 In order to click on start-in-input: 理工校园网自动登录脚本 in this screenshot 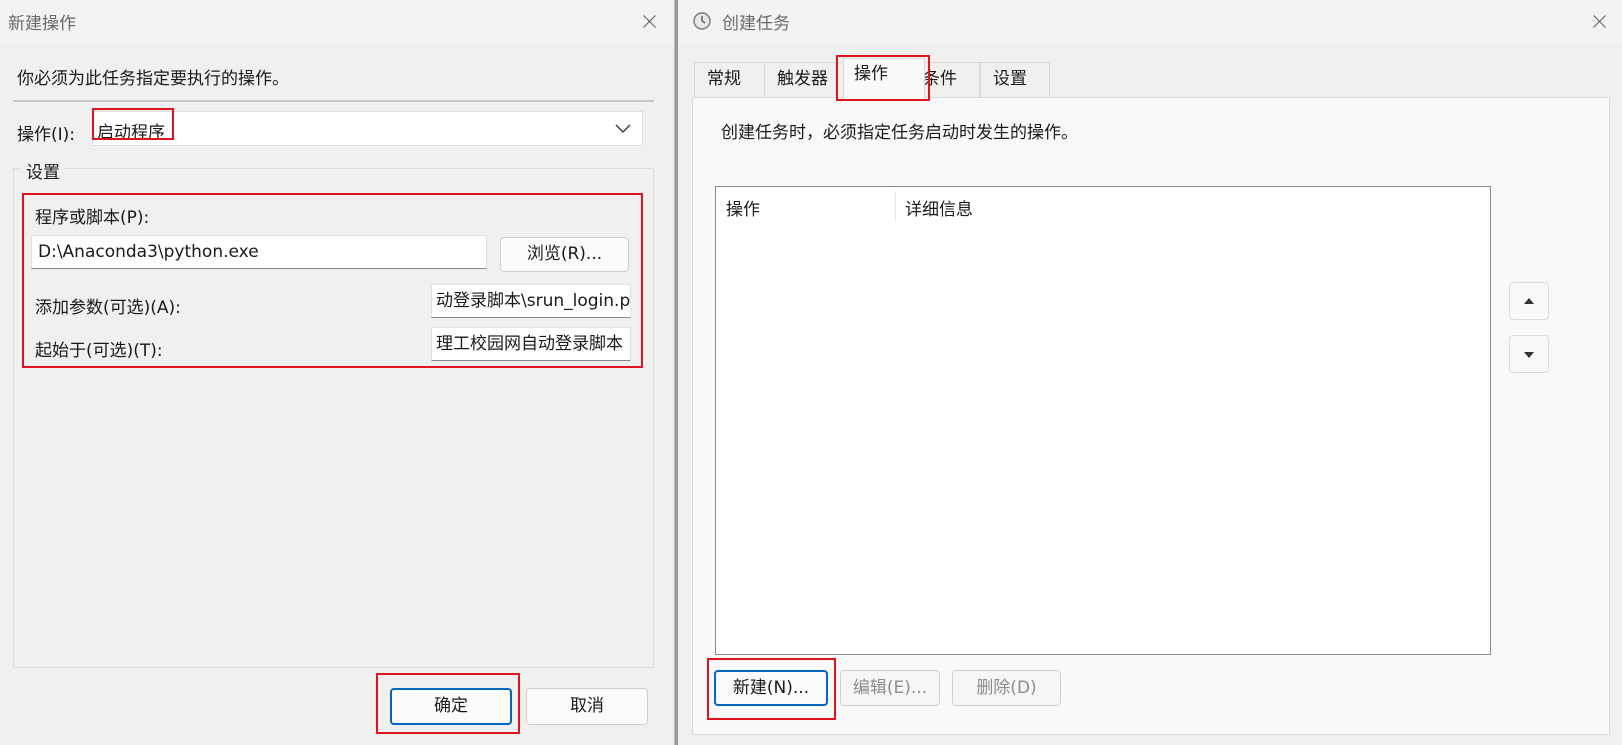, I will do `click(531, 344)`.